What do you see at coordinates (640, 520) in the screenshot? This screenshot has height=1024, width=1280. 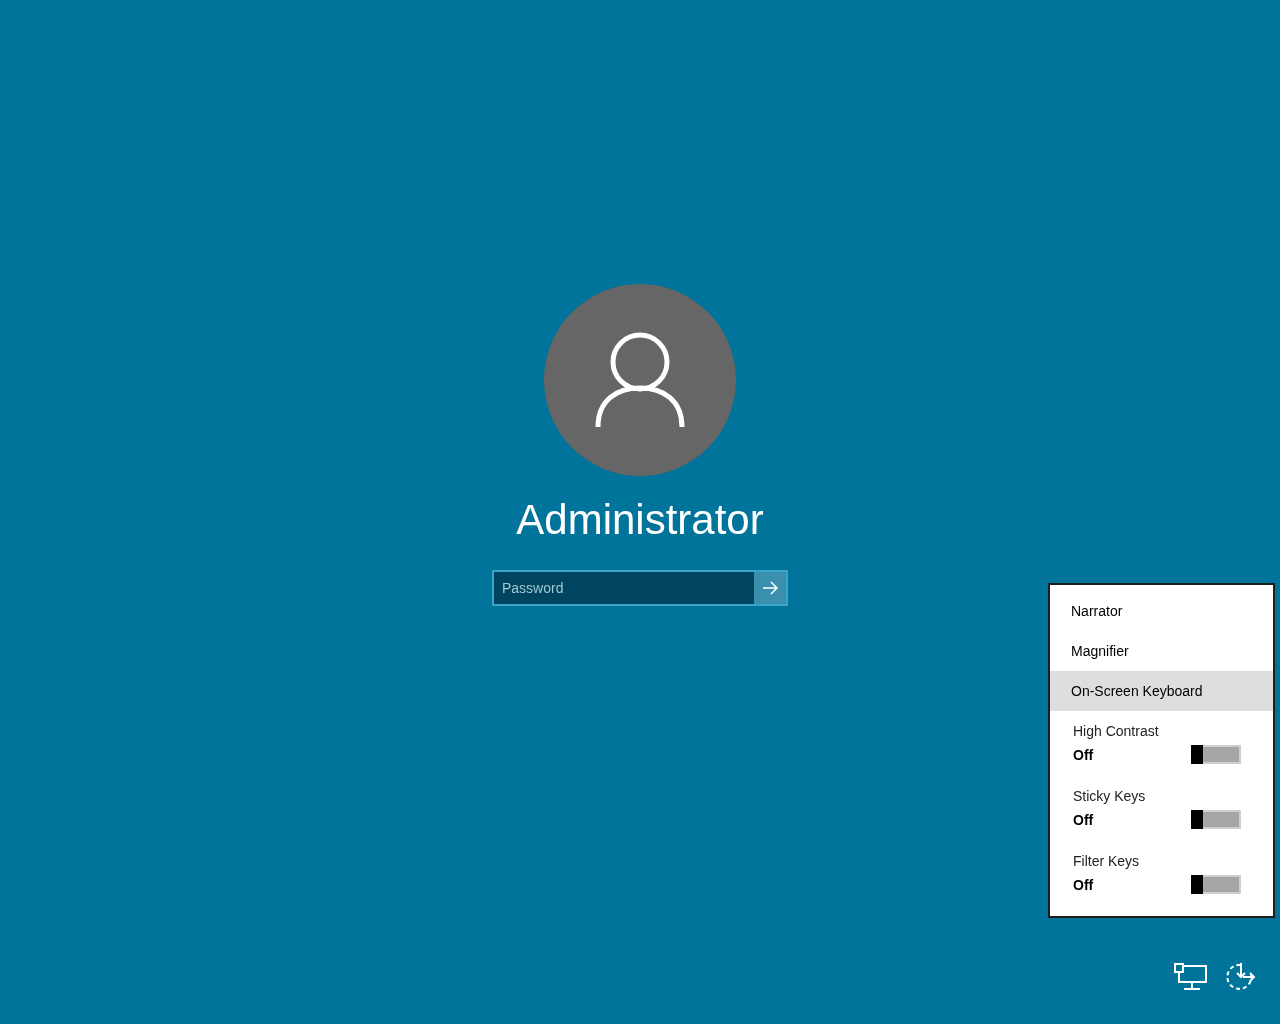 I see `user-name: Administrator` at bounding box center [640, 520].